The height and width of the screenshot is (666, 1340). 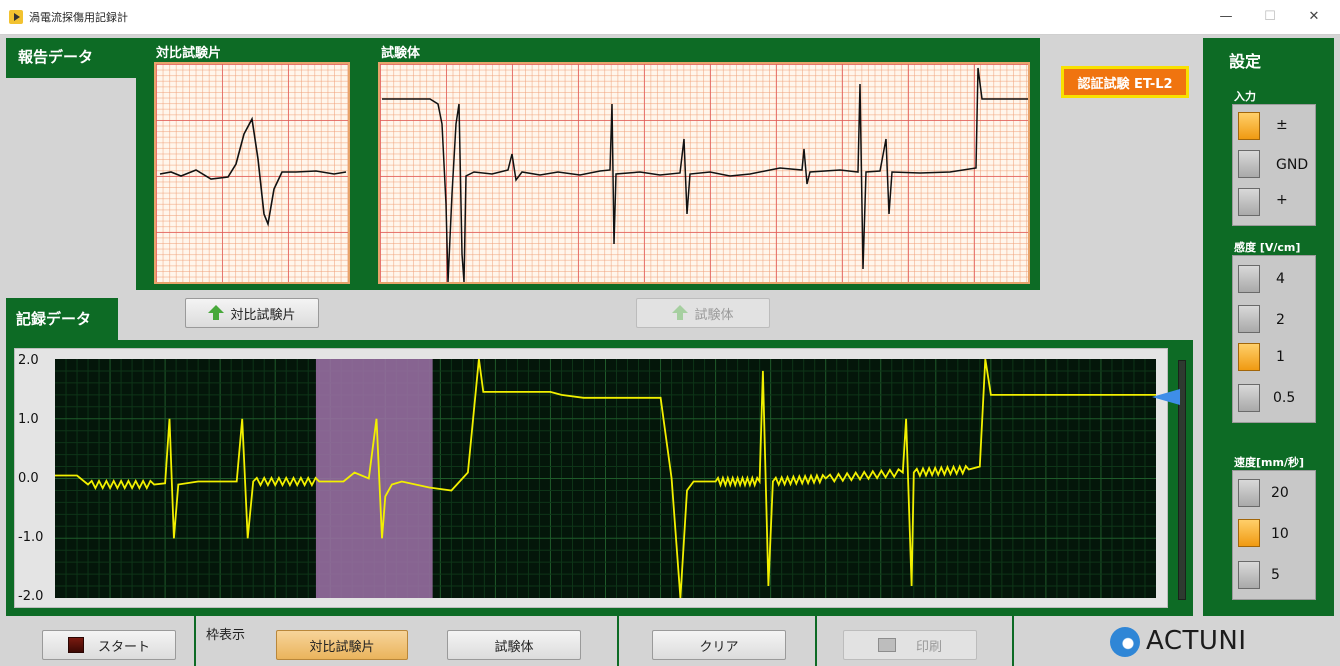 What do you see at coordinates (670, 17) in the screenshot?
I see `window-titlebar: 渦電流探傷用記録計 — ☐ ✕` at bounding box center [670, 17].